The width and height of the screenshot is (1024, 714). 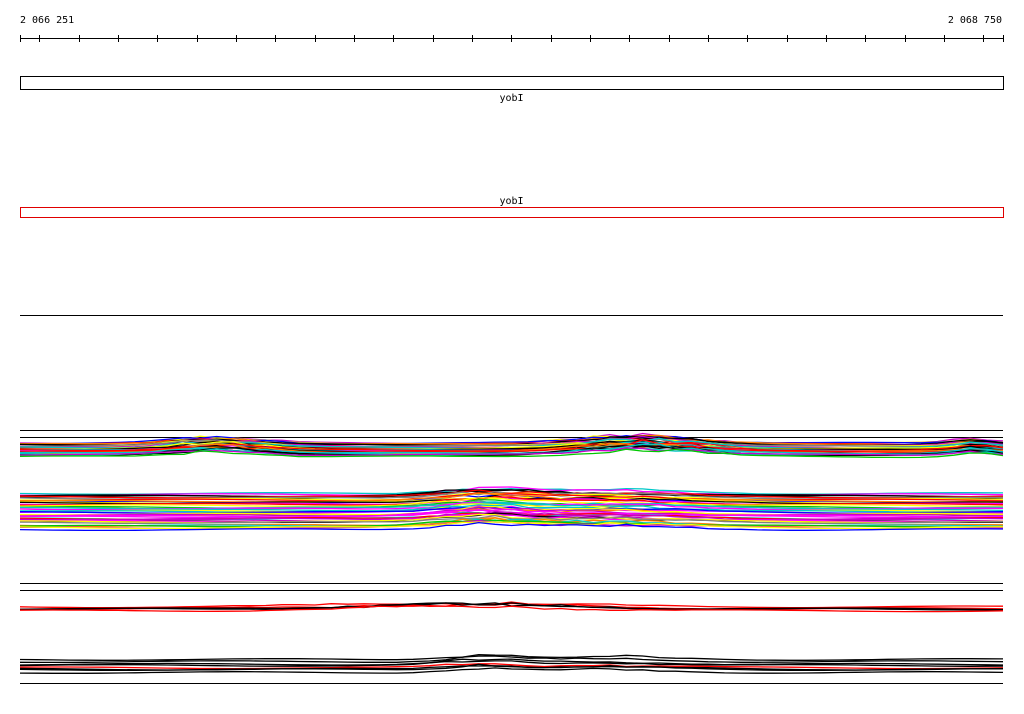 What do you see at coordinates (975, 20) in the screenshot?
I see `coord-end-label: 2 068 750` at bounding box center [975, 20].